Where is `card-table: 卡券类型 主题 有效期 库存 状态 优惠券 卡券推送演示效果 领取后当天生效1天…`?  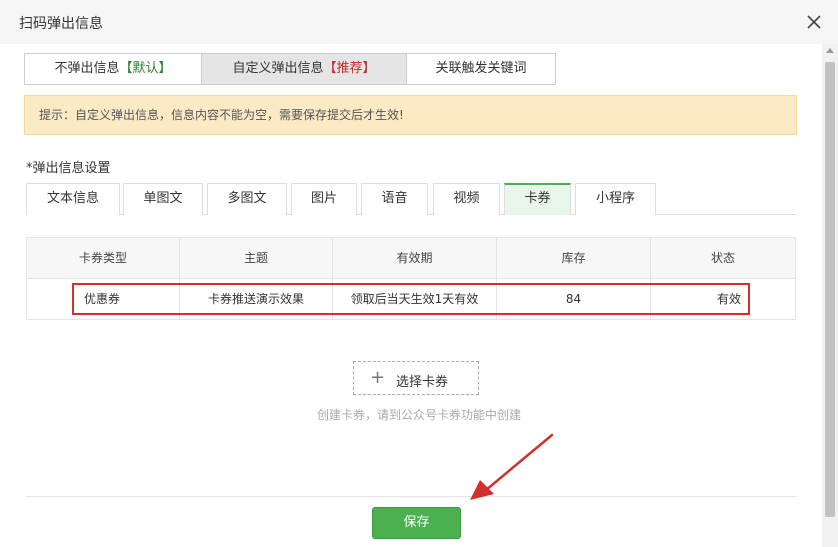 card-table: 卡券类型 主题 有效期 库存 状态 优惠券 卡券推送演示效果 领取后当天生效1天… is located at coordinates (411, 278).